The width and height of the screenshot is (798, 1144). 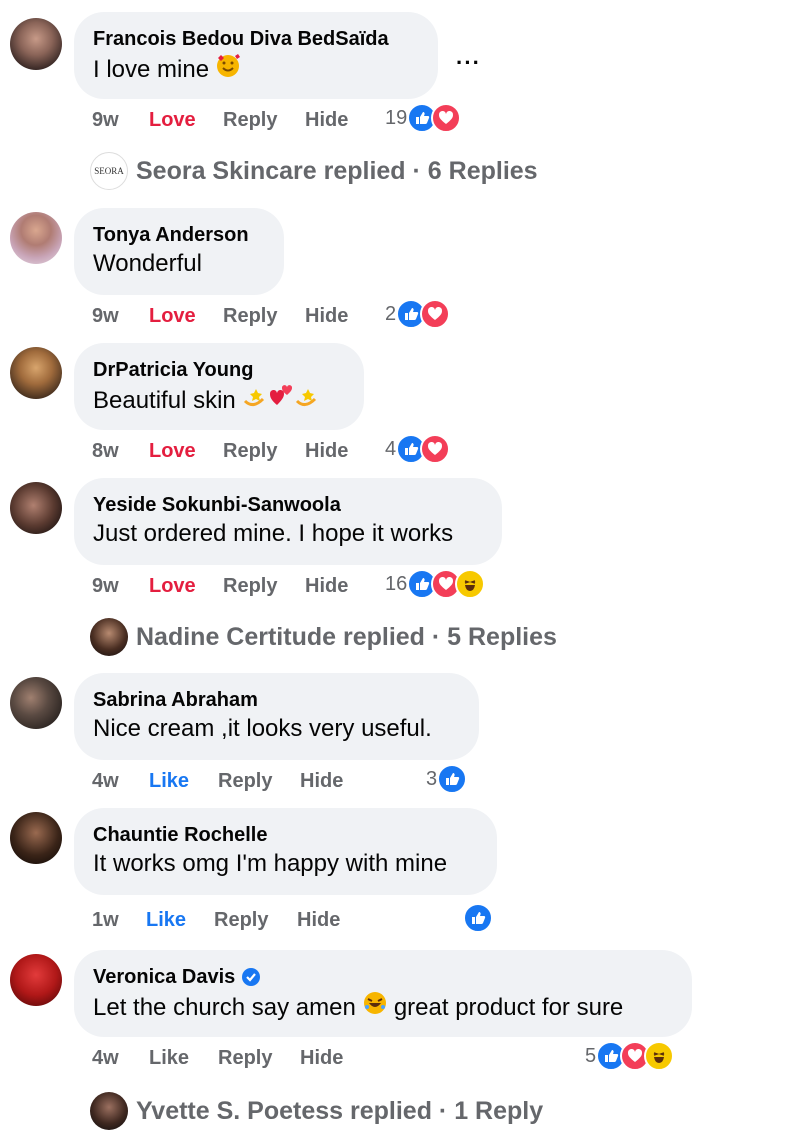 What do you see at coordinates (276, 700) in the screenshot?
I see `comment-author: Sabrina Abraham` at bounding box center [276, 700].